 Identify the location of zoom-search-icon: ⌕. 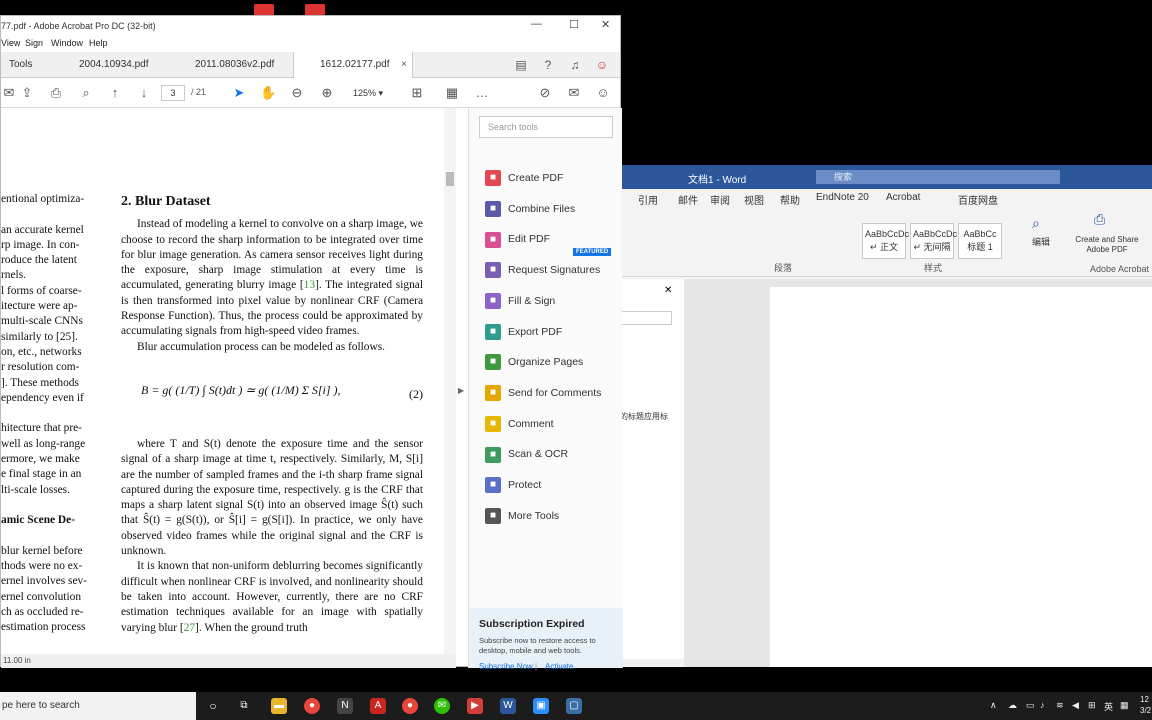
(86, 93).